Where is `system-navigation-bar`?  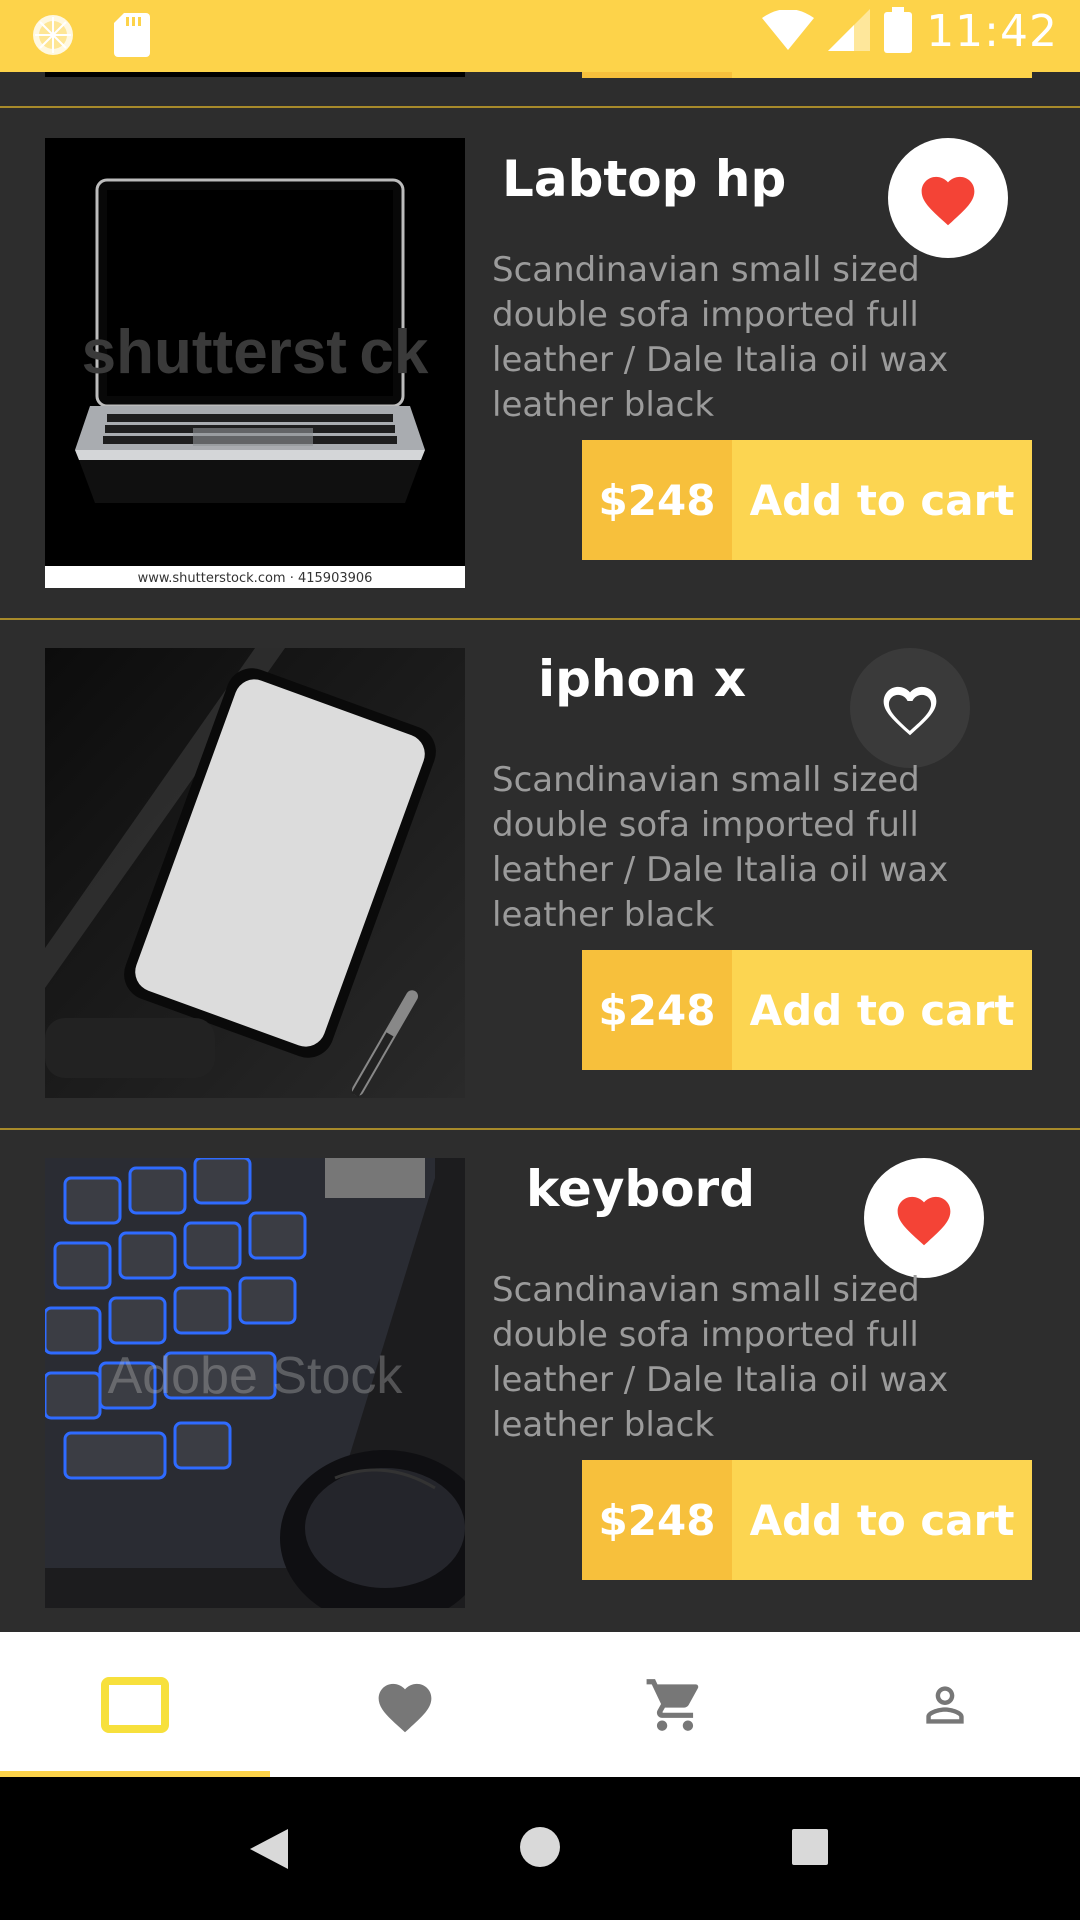 system-navigation-bar is located at coordinates (540, 1848).